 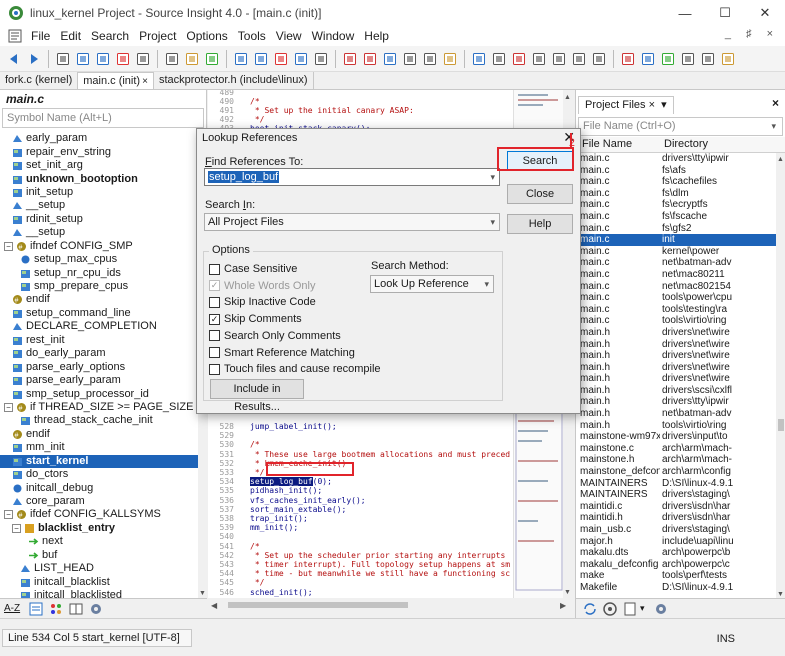 What do you see at coordinates (99, 232) in the screenshot?
I see `symbol-item: __setup` at bounding box center [99, 232].